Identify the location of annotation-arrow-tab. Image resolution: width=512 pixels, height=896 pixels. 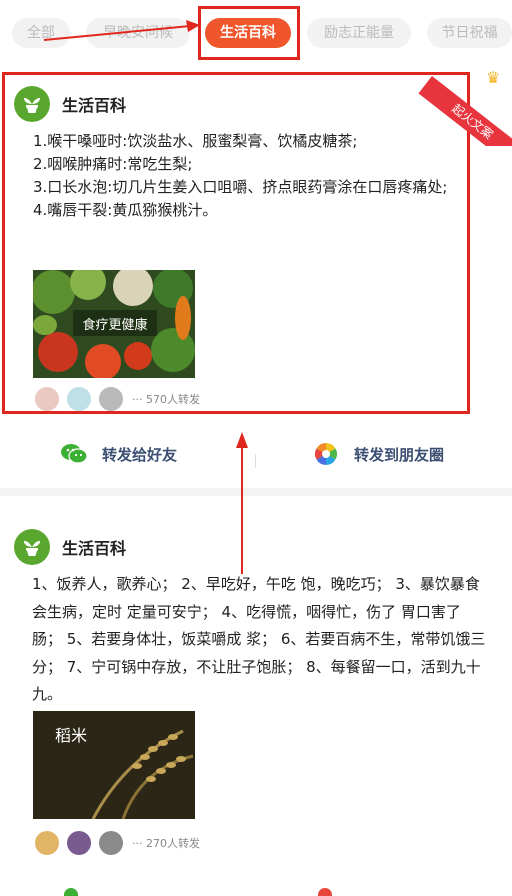
(121, 30).